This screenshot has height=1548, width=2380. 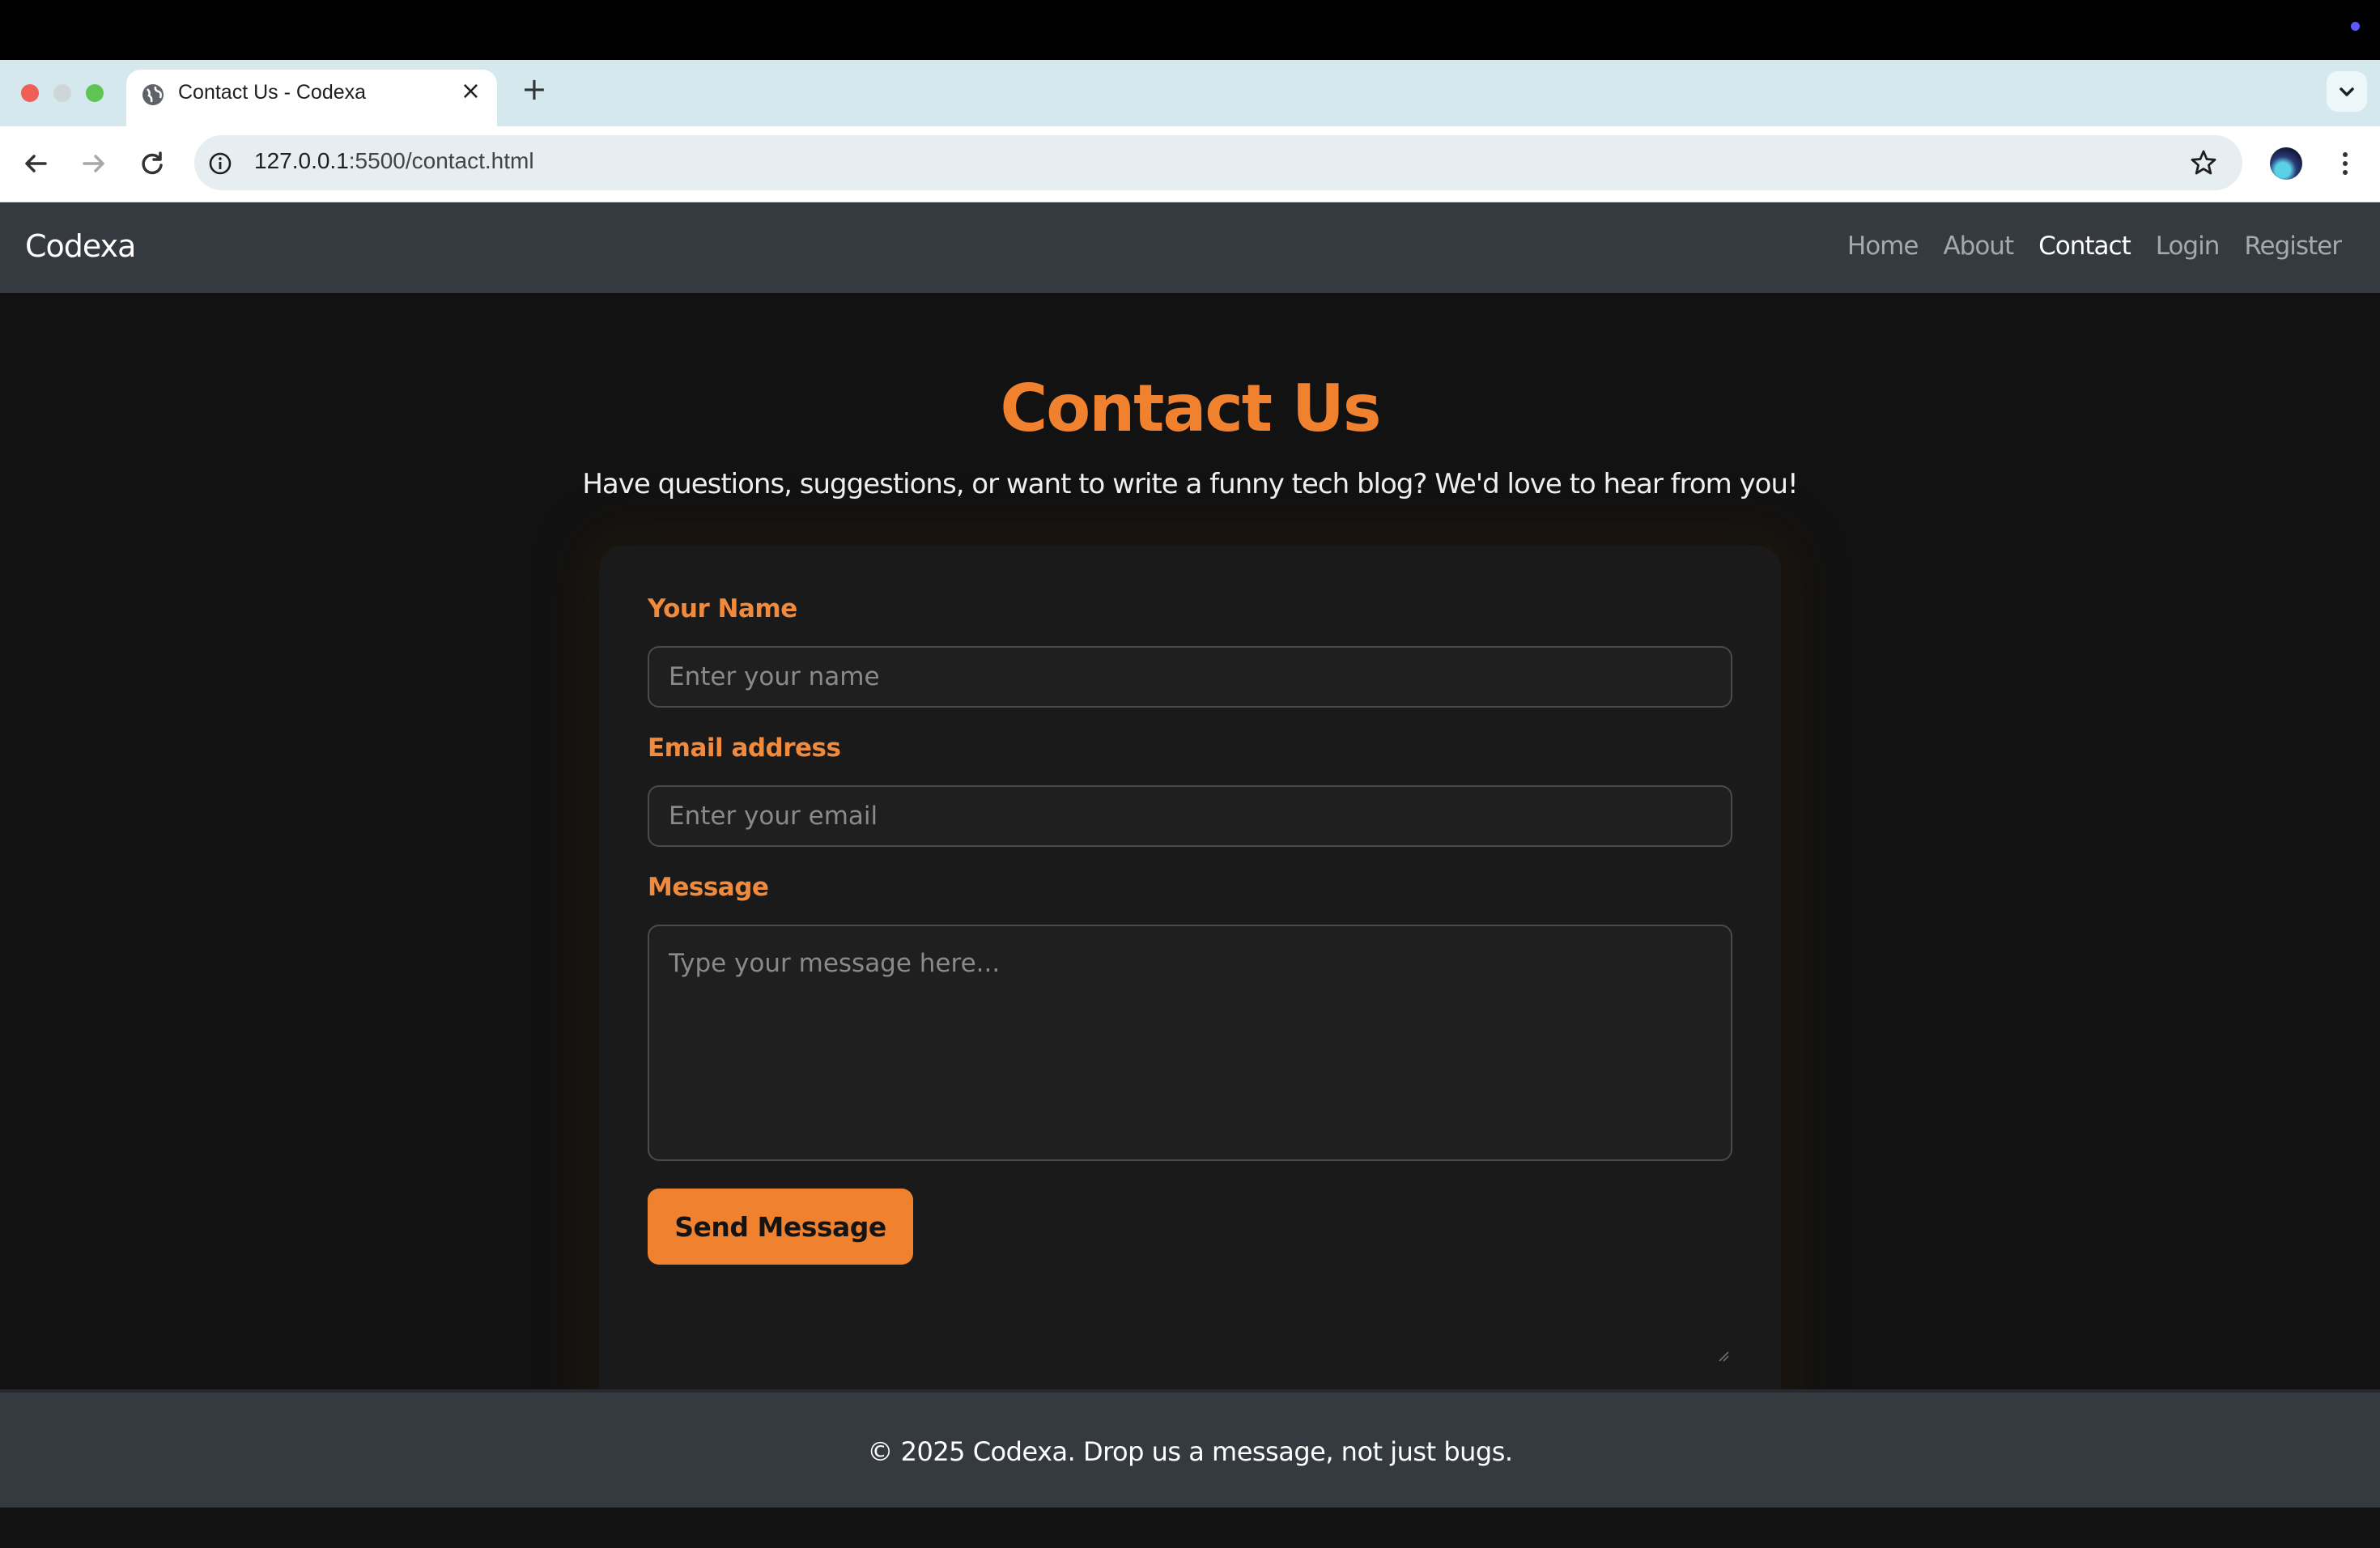 What do you see at coordinates (1190, 1043) in the screenshot?
I see `message-textarea` at bounding box center [1190, 1043].